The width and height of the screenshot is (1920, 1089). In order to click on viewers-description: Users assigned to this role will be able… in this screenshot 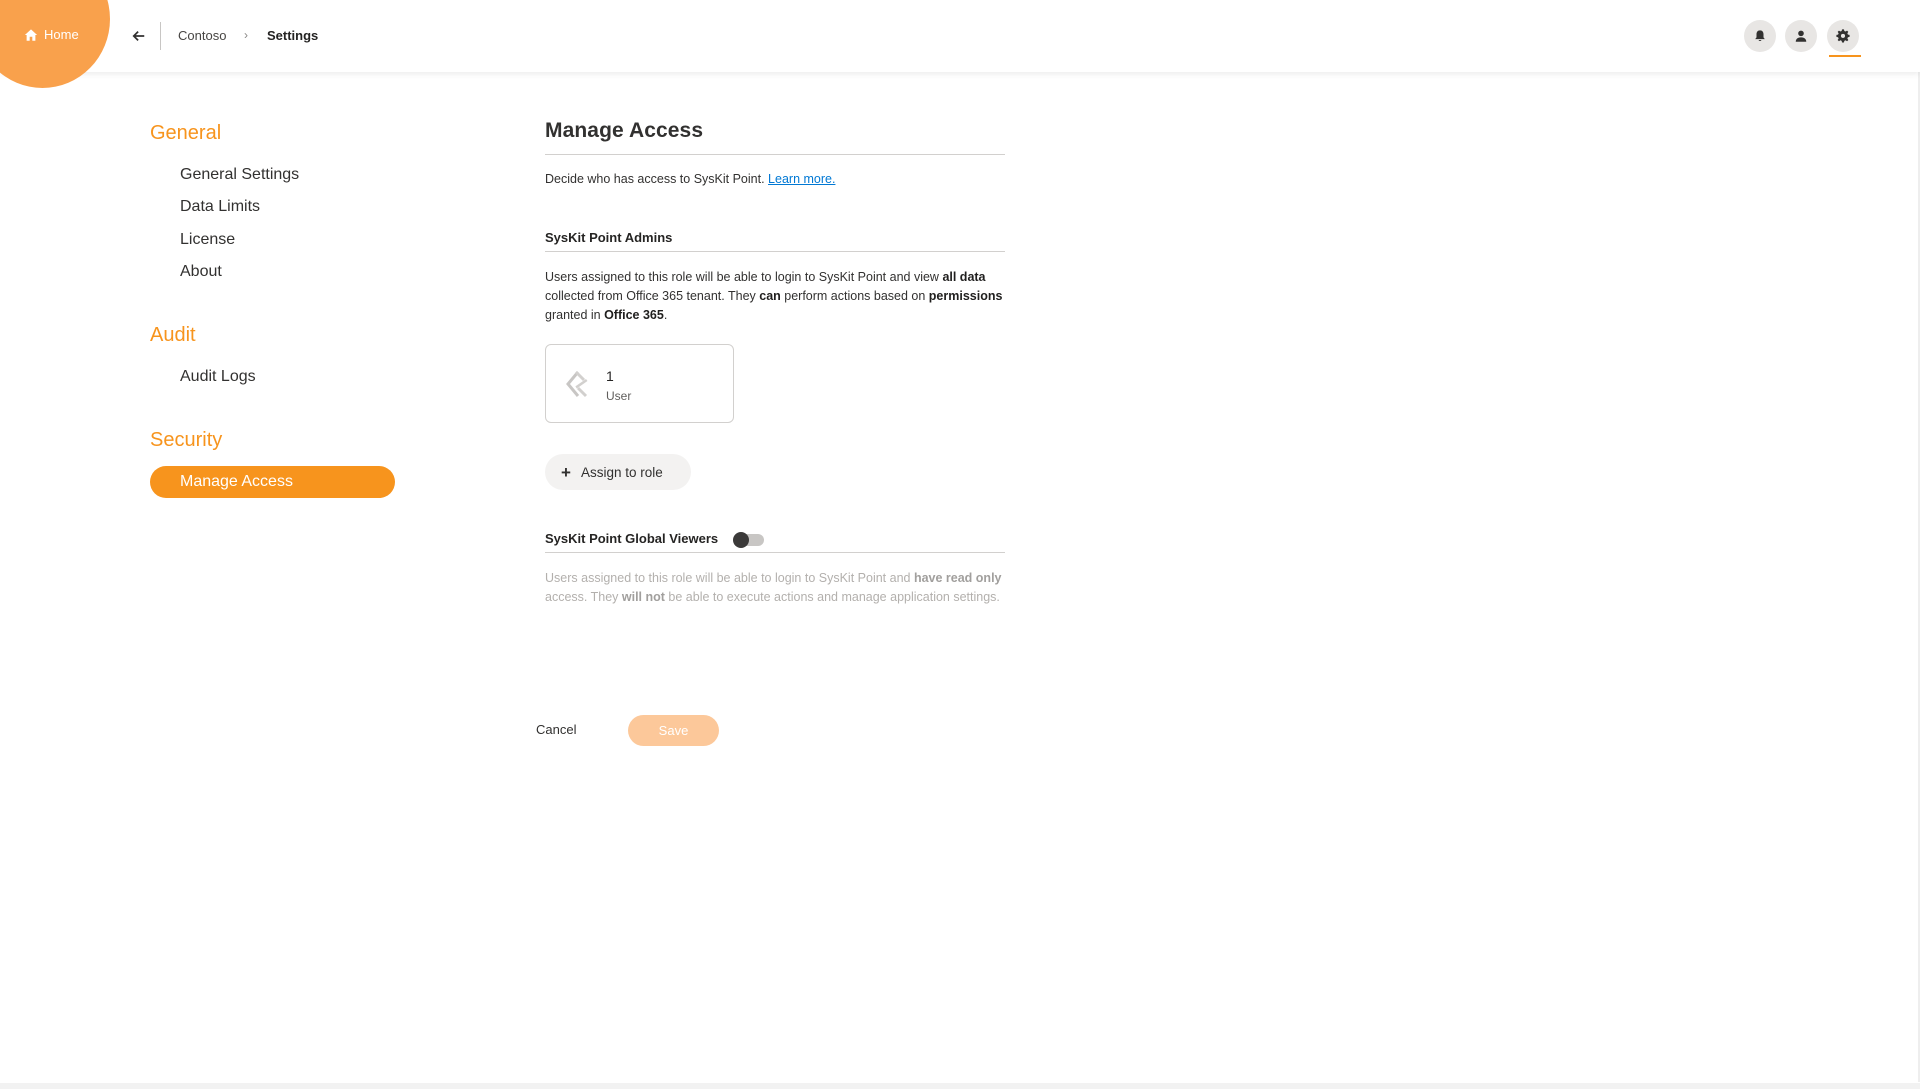, I will do `click(773, 587)`.